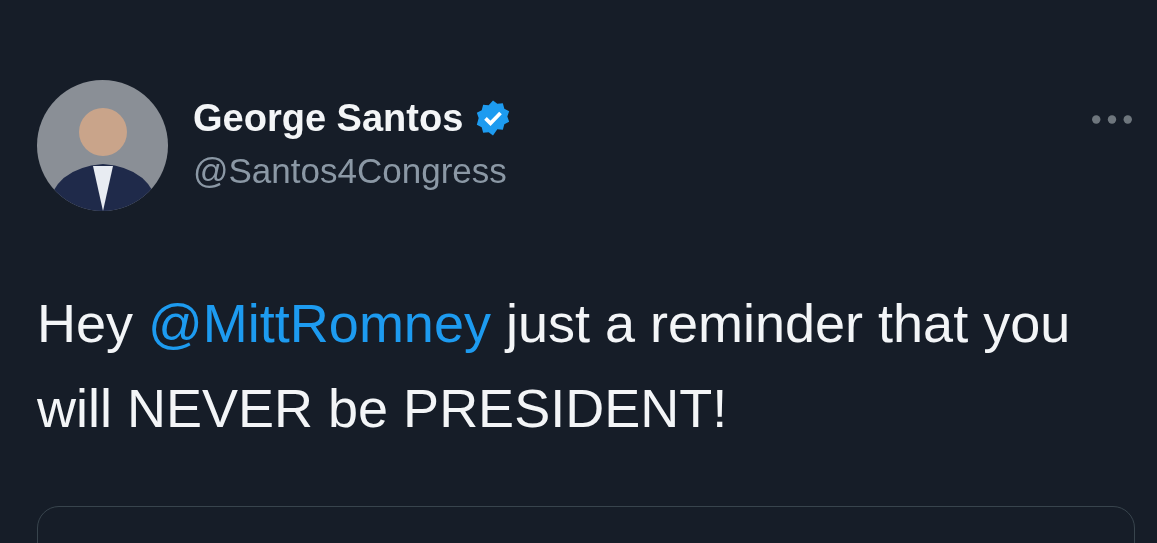 The width and height of the screenshot is (1157, 543). What do you see at coordinates (328, 118) in the screenshot?
I see `author-name: George Santos` at bounding box center [328, 118].